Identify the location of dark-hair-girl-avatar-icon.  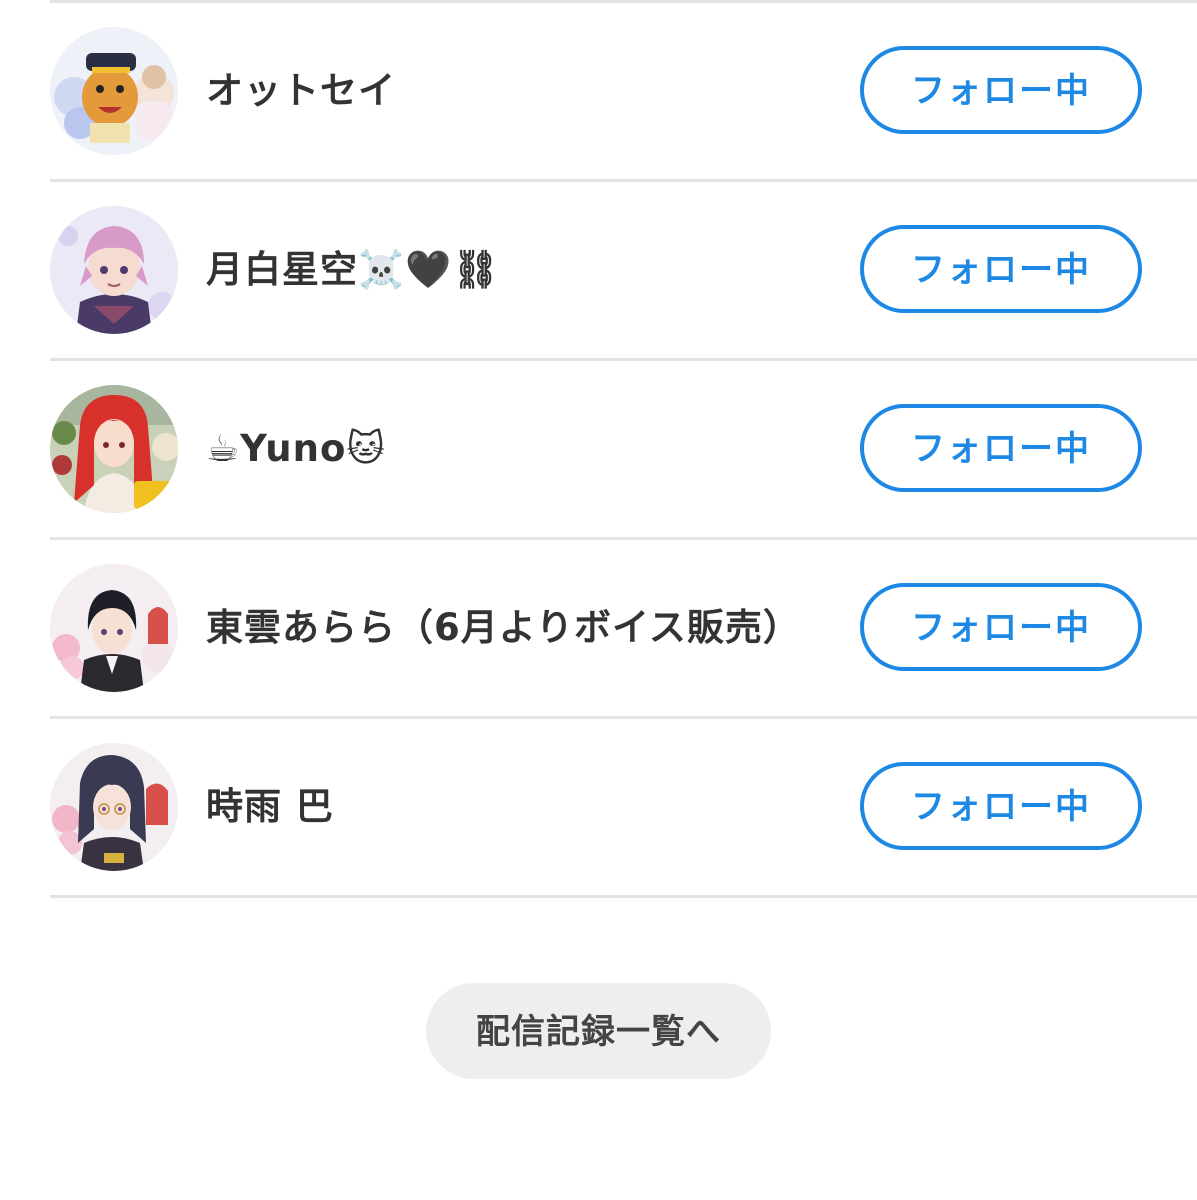
(114, 807).